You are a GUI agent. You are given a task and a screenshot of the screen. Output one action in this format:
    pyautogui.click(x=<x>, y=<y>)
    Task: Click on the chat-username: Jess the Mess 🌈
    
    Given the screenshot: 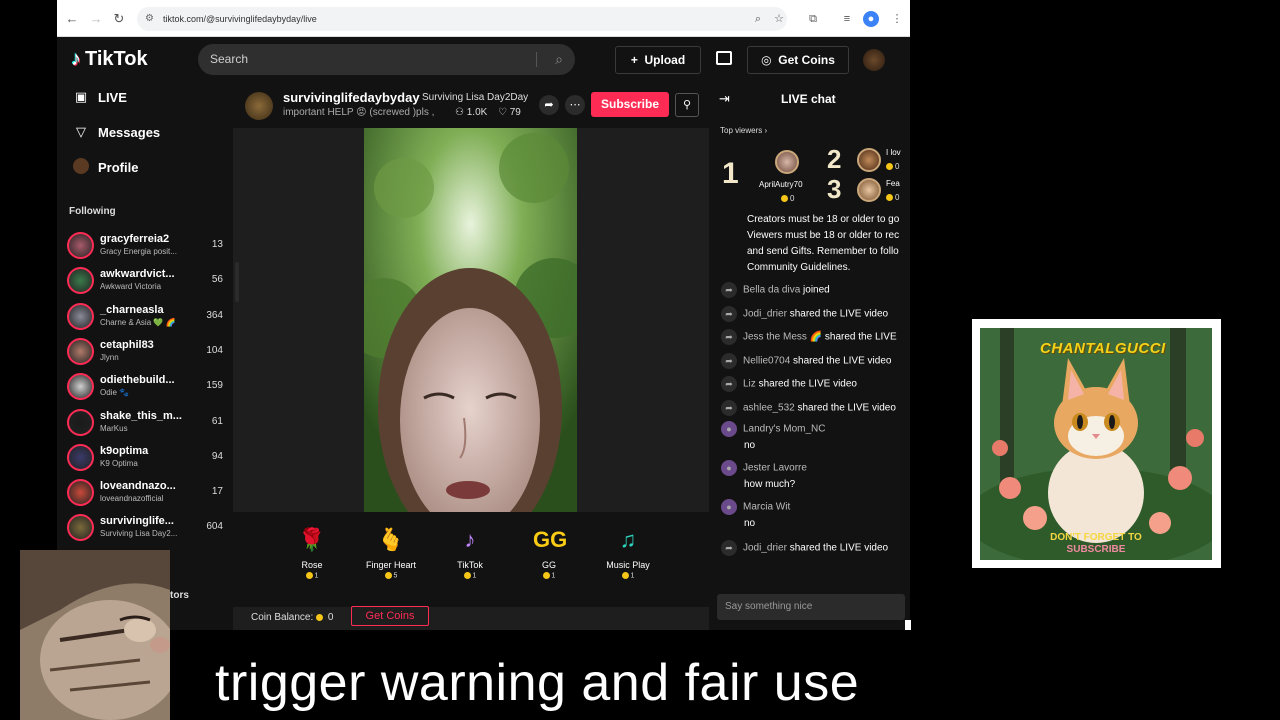 What is the action you would take?
    pyautogui.click(x=782, y=337)
    